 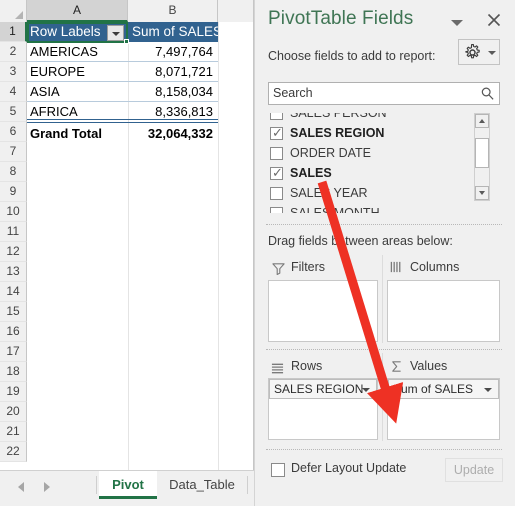 What do you see at coordinates (338, 116) in the screenshot?
I see `field-label: SALES PERSON` at bounding box center [338, 116].